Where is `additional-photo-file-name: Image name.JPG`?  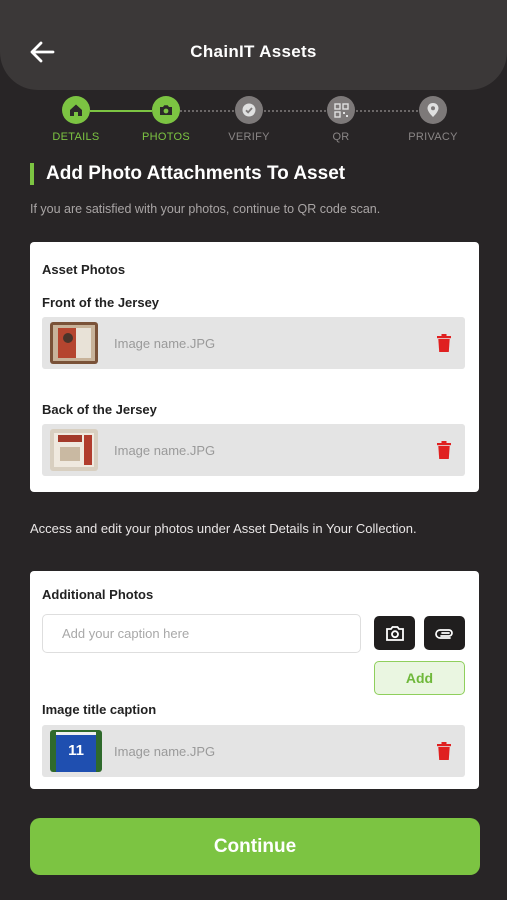 additional-photo-file-name: Image name.JPG is located at coordinates (165, 751).